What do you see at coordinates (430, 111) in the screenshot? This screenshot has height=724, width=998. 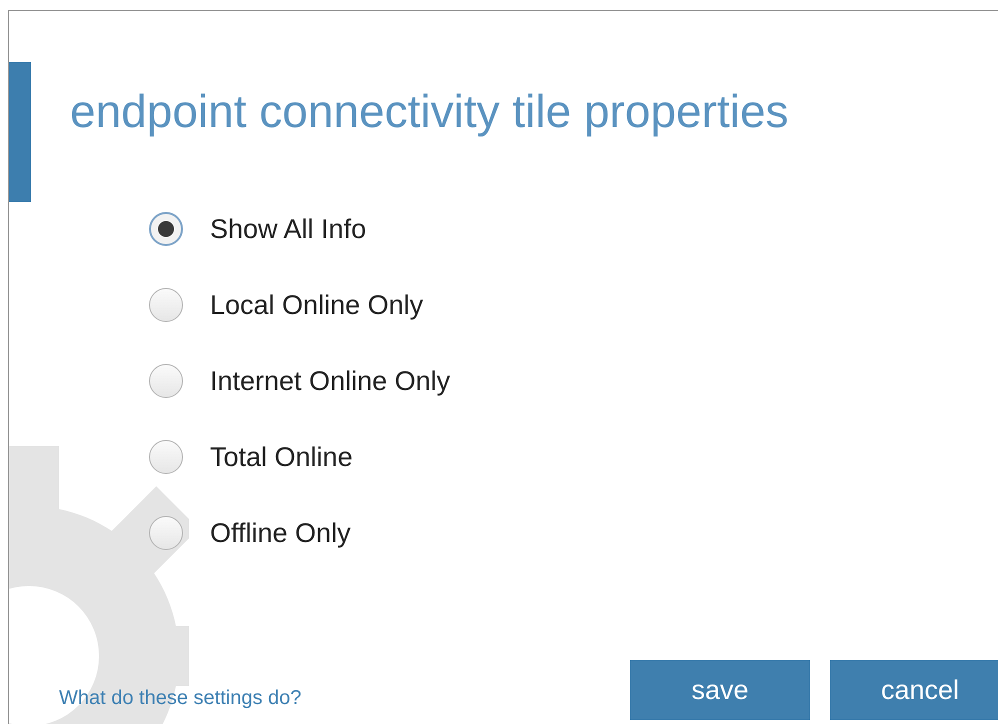 I see `dialog-title: endpoint connectivity tile properties` at bounding box center [430, 111].